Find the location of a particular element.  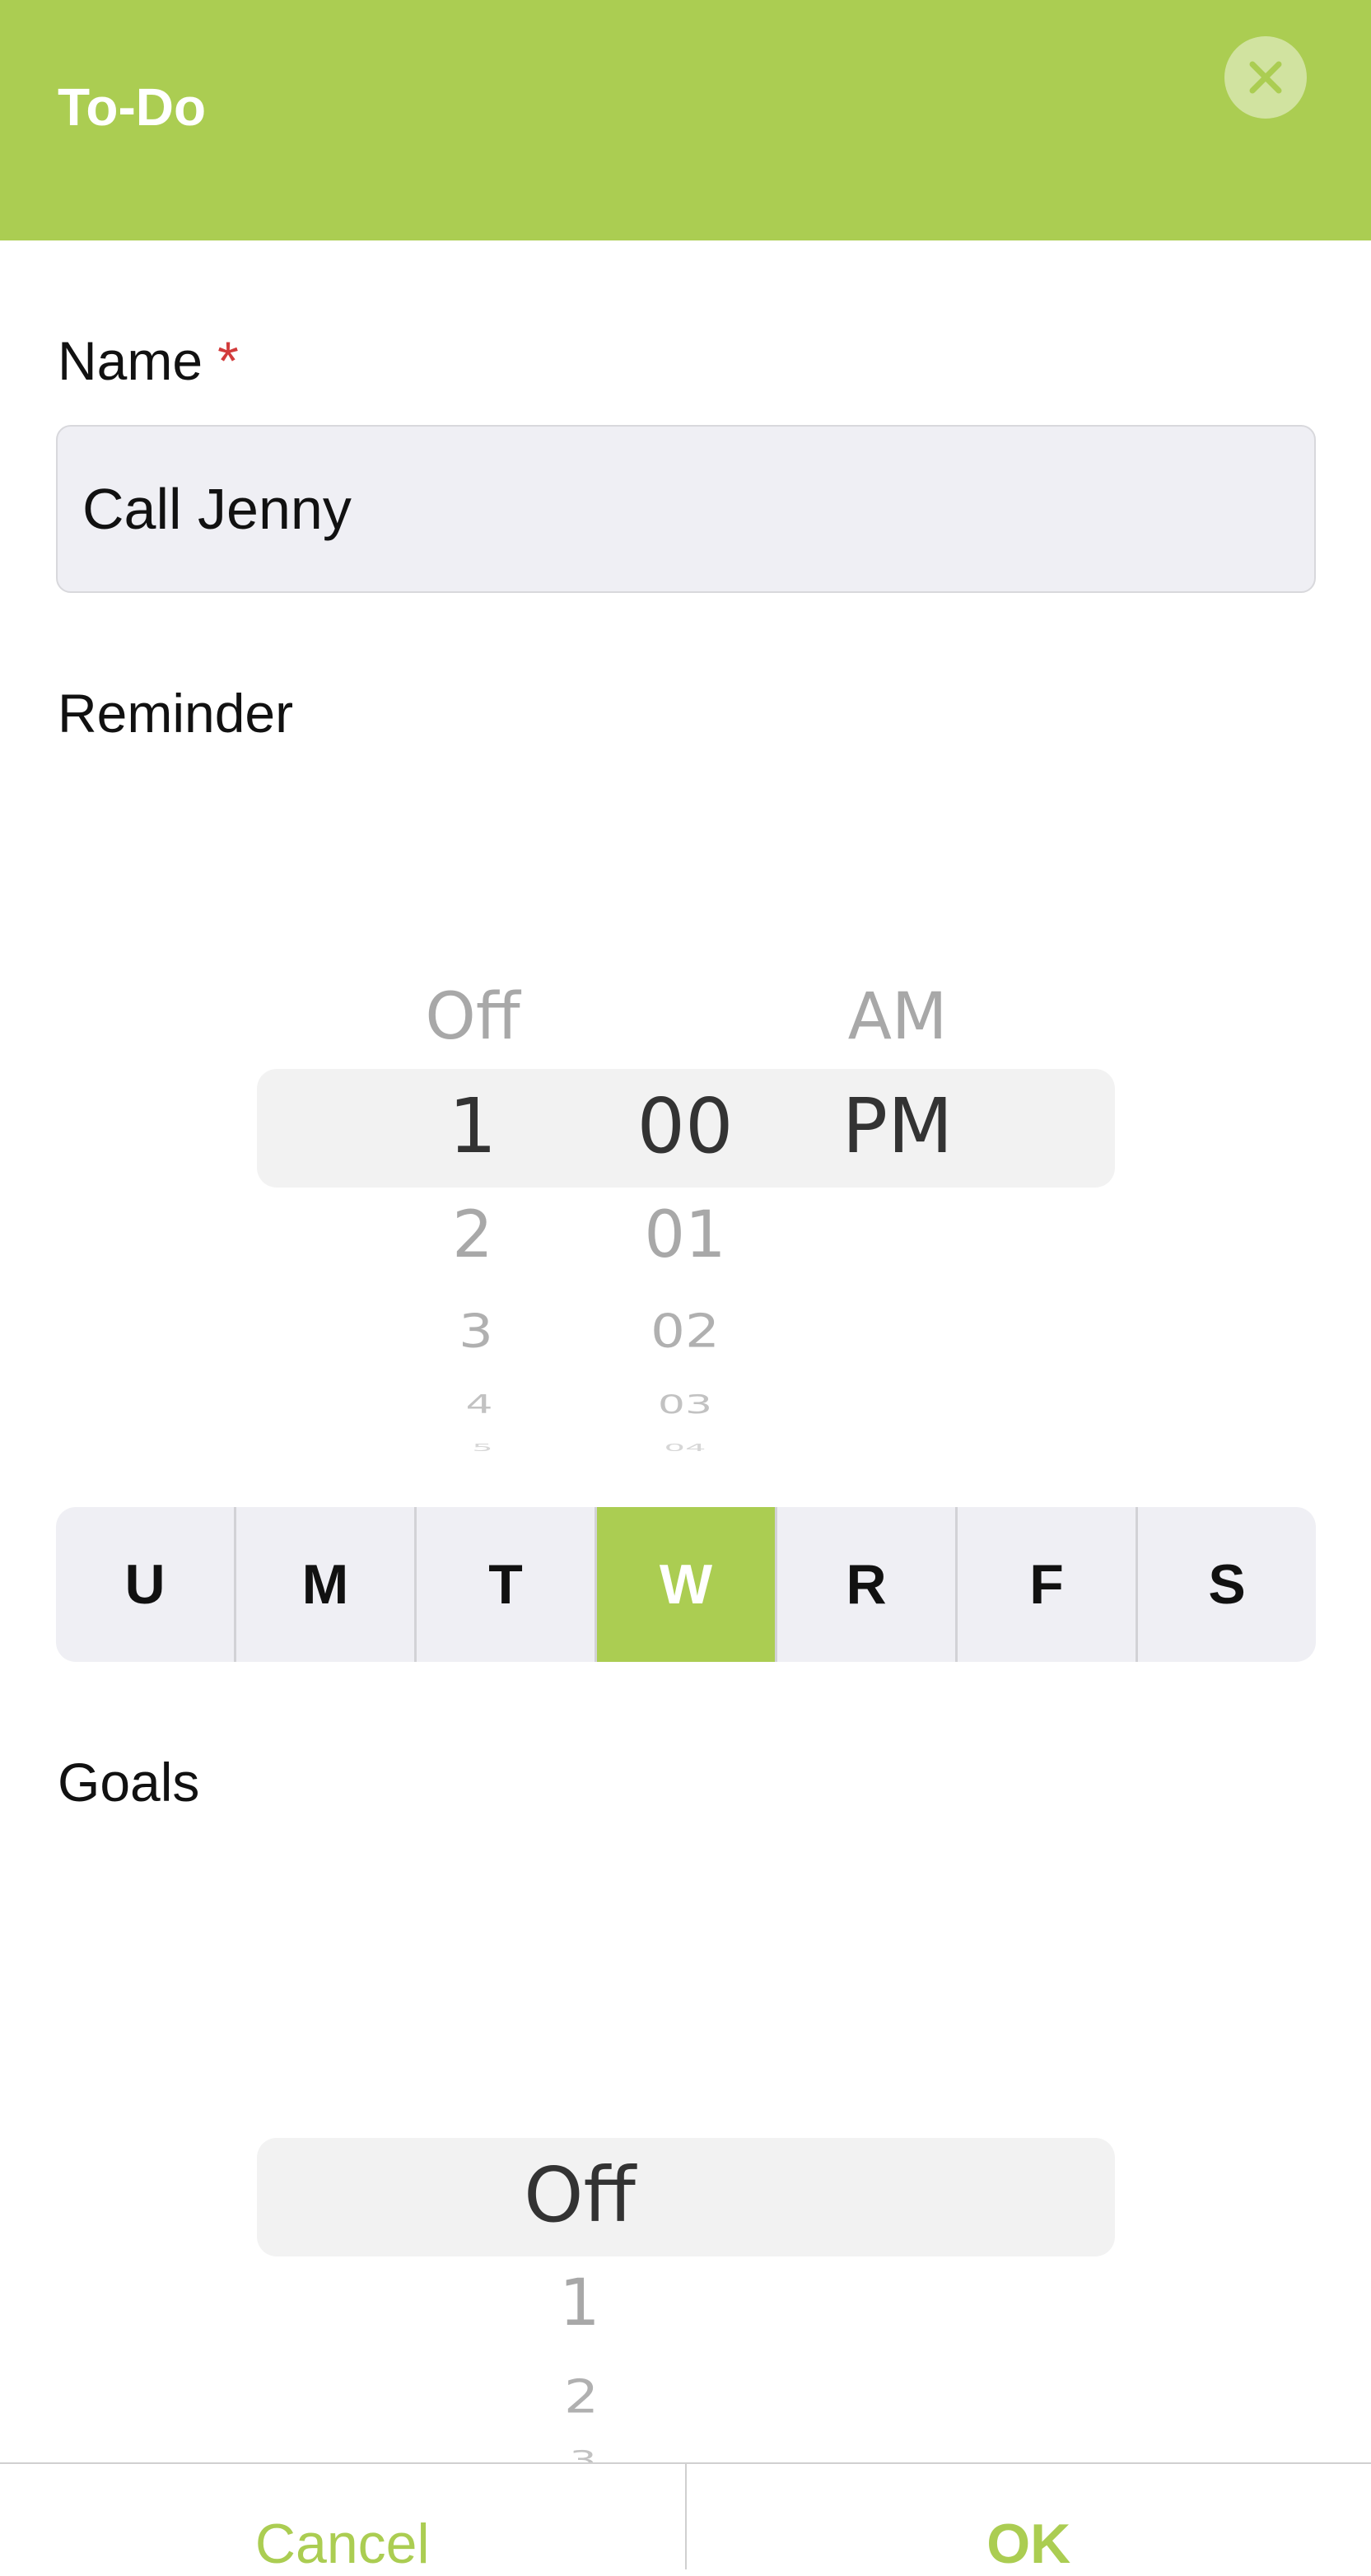

reminder-label: Reminder is located at coordinates (175, 713).